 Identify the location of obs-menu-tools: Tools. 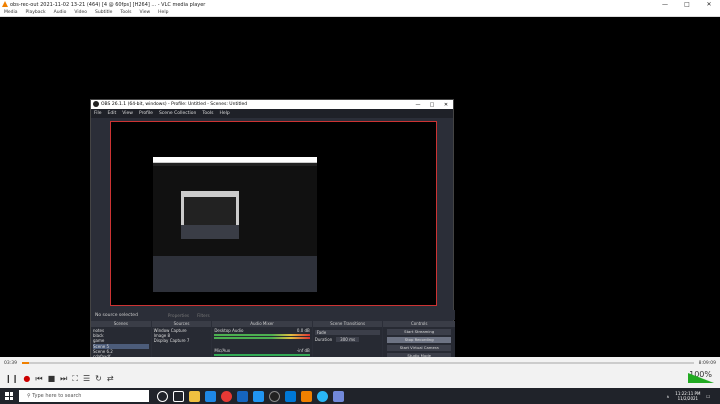
(207, 113).